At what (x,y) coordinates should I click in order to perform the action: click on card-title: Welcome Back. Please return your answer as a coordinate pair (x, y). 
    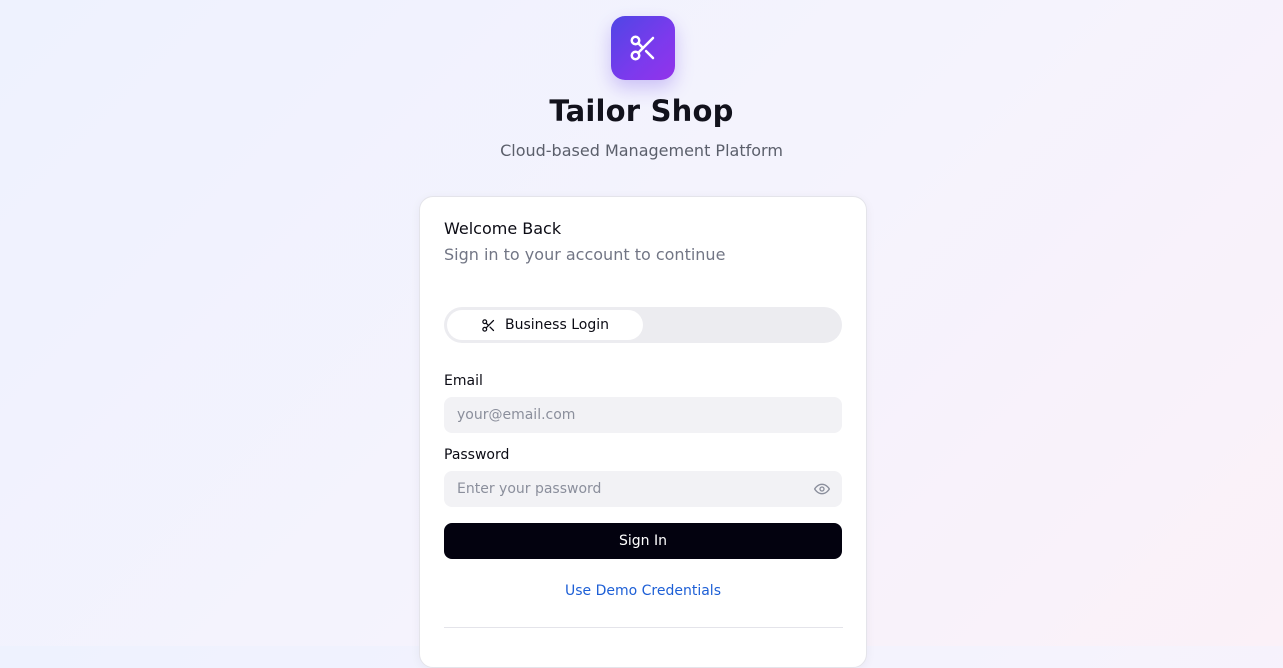
    Looking at the image, I should click on (503, 228).